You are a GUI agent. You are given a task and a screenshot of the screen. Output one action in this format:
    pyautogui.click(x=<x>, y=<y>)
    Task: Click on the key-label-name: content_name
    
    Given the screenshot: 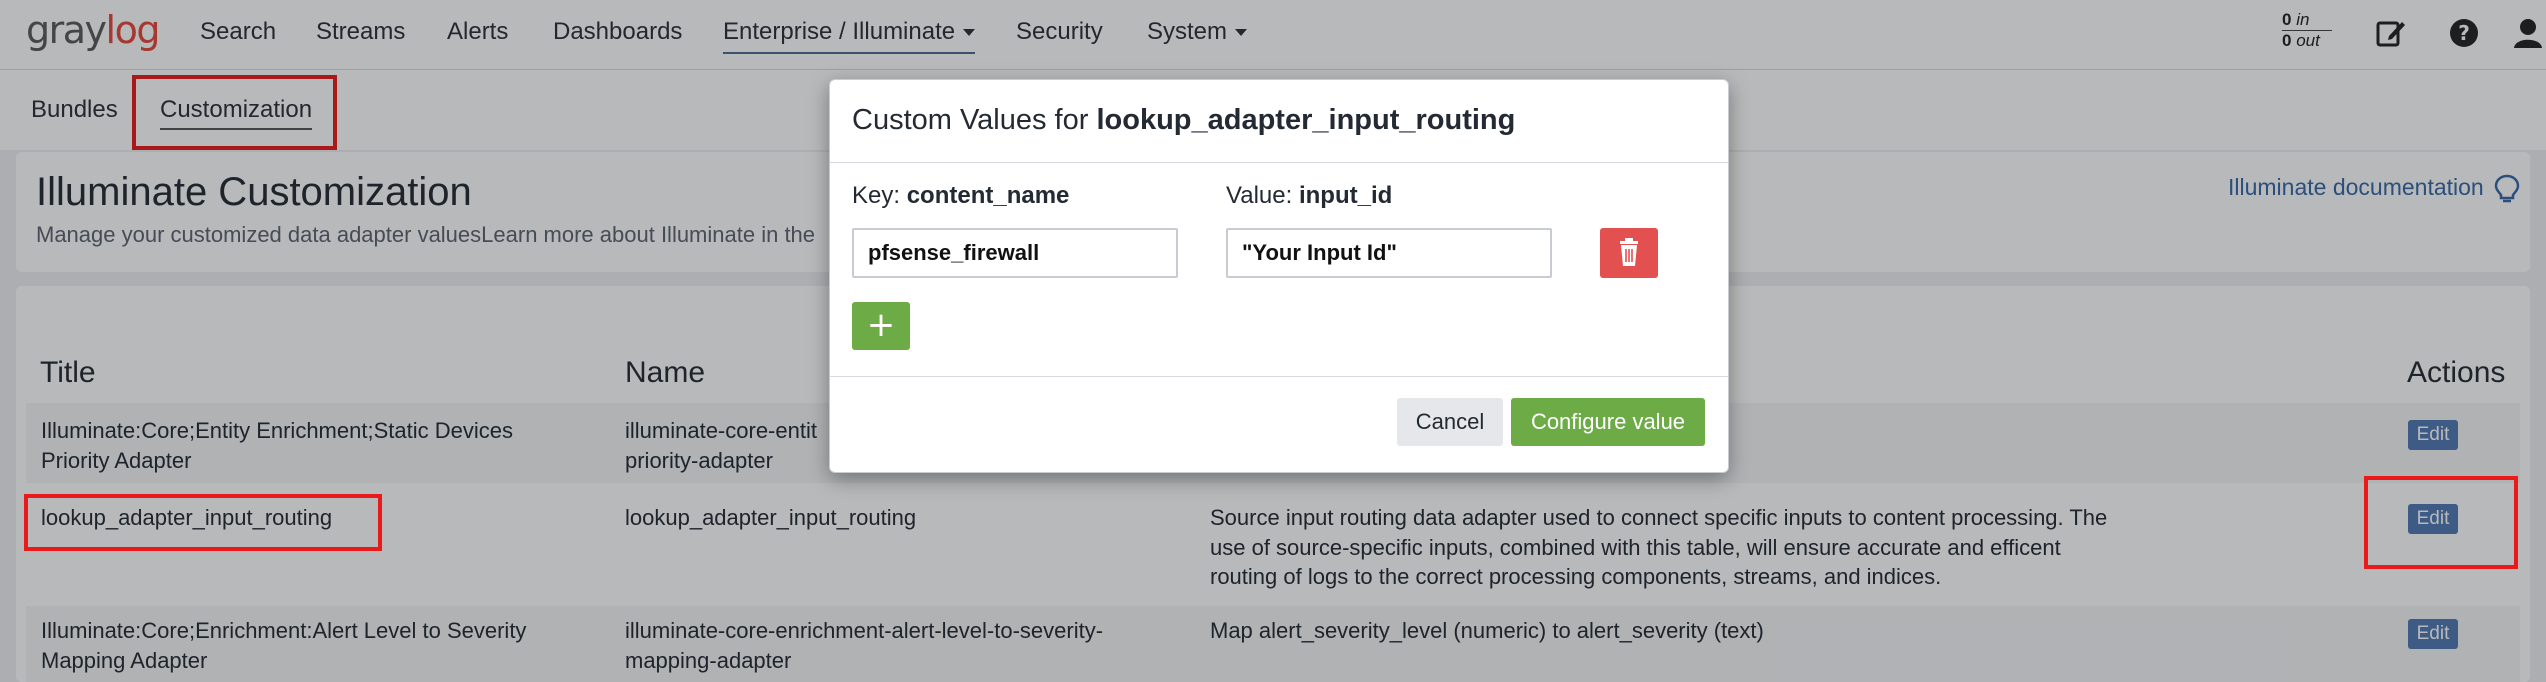 What is the action you would take?
    pyautogui.click(x=988, y=195)
    